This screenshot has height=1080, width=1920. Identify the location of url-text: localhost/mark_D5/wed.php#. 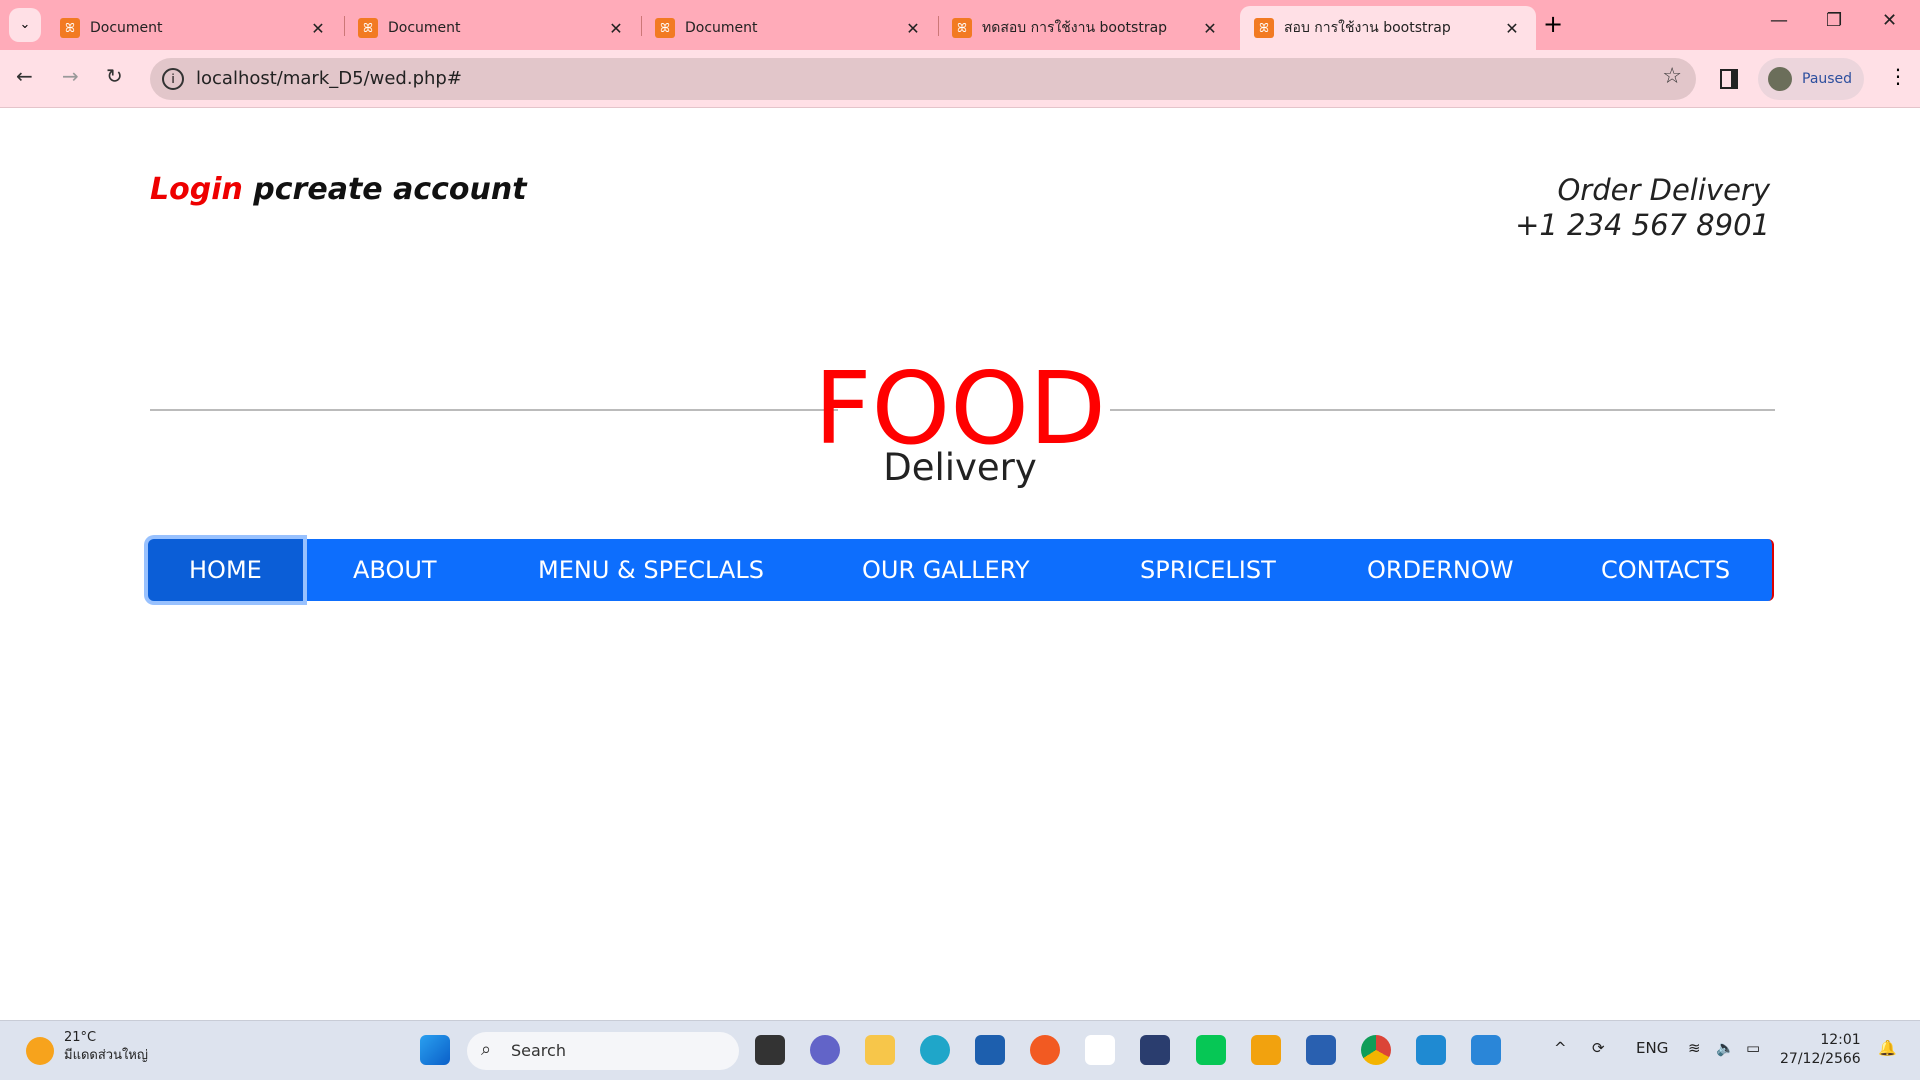
(329, 78).